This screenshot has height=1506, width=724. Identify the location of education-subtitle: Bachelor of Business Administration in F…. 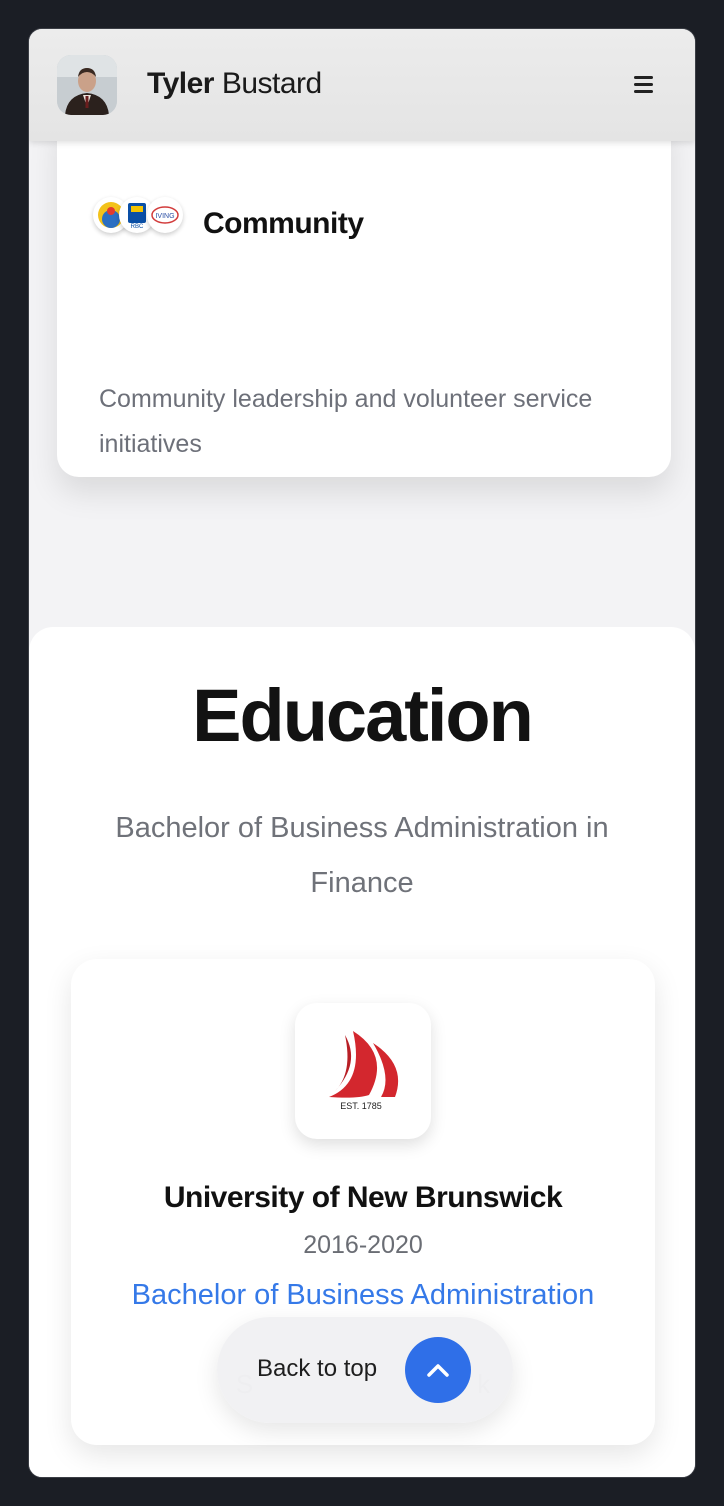
(362, 855).